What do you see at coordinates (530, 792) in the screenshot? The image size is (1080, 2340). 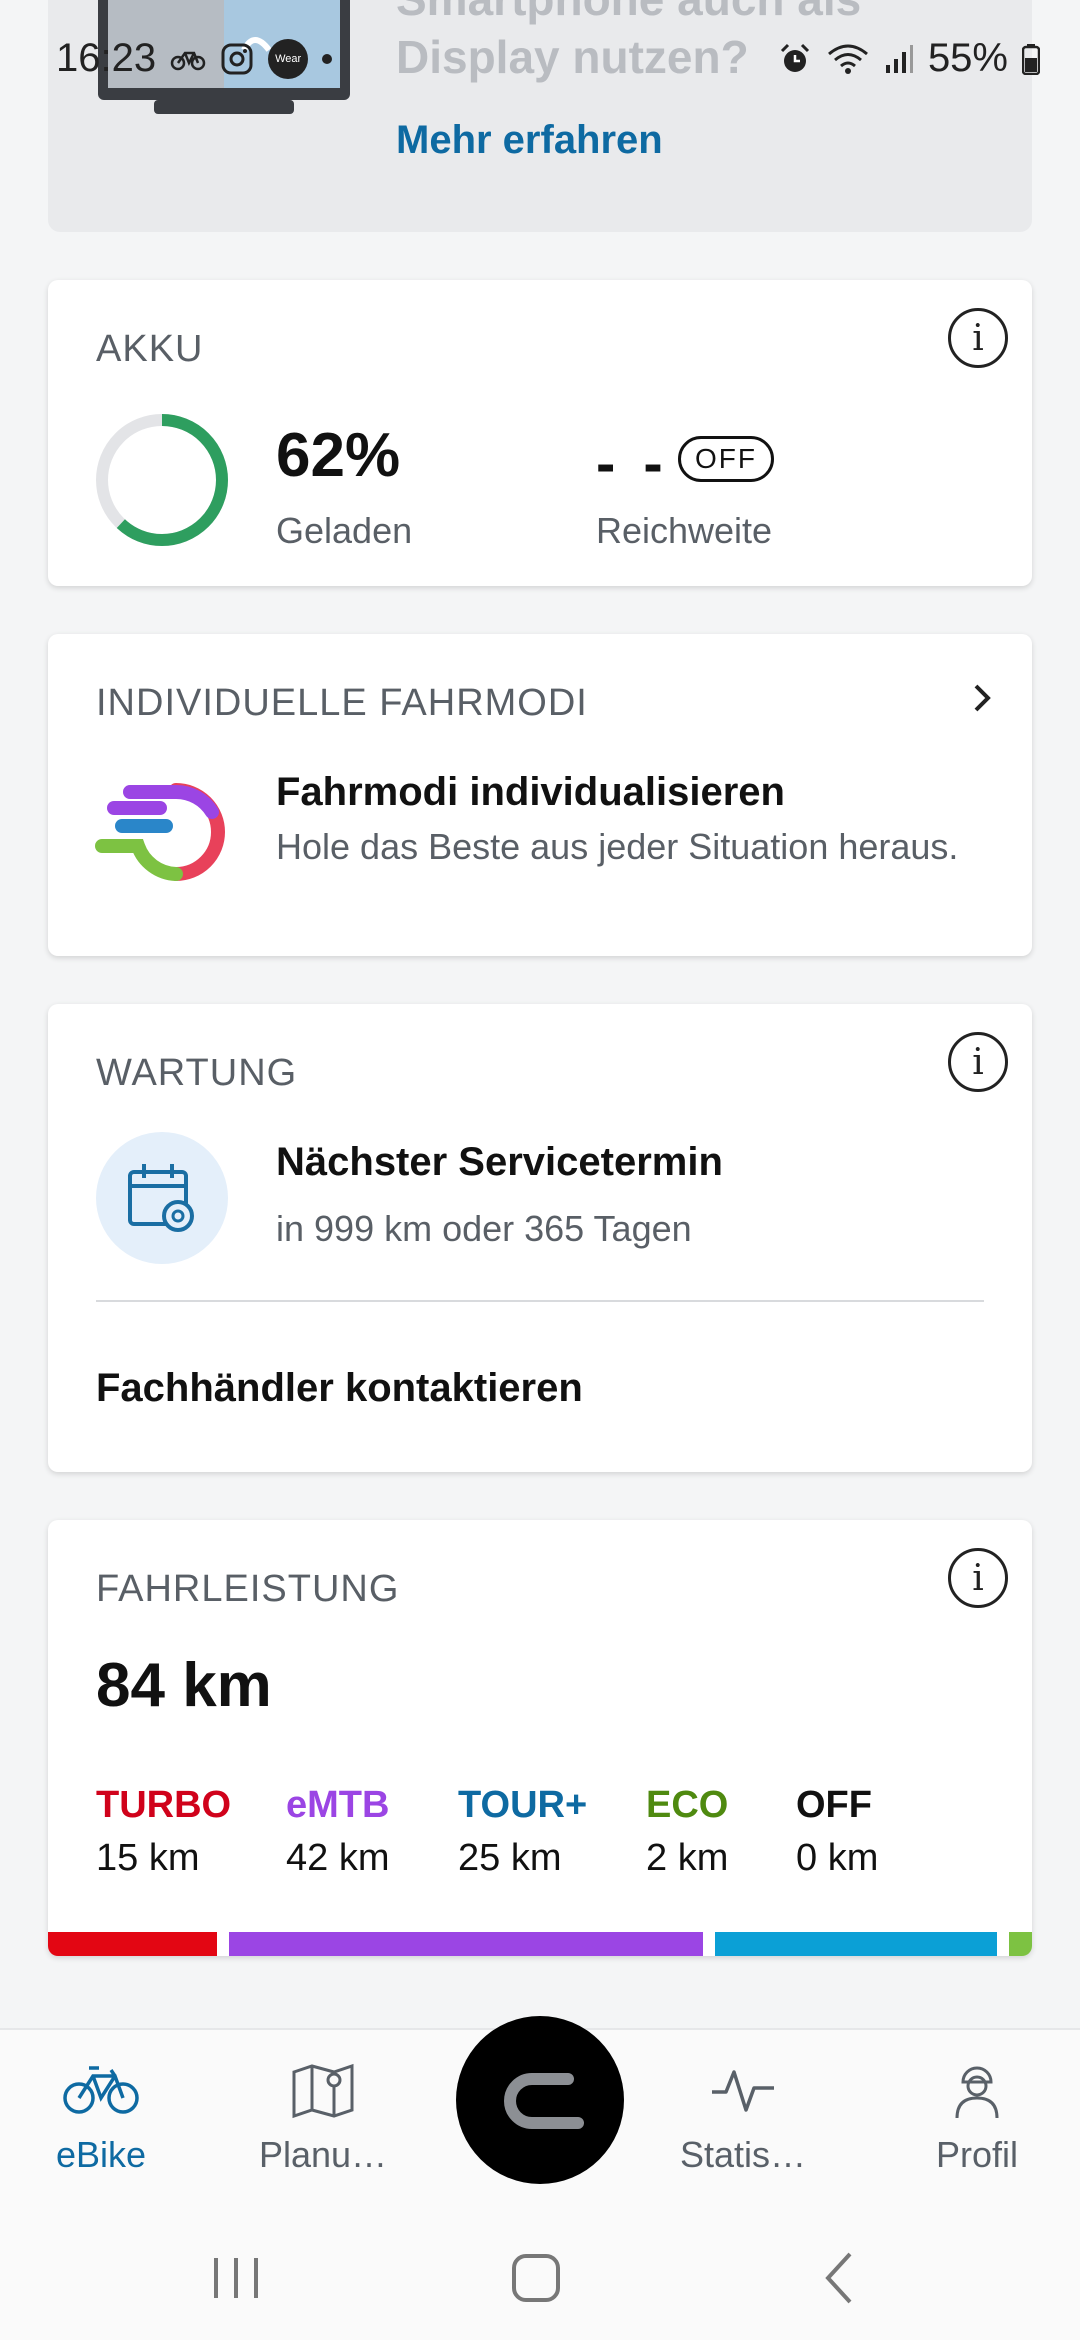 I see `riding-modes-heading: Fahrmodi individualisieren` at bounding box center [530, 792].